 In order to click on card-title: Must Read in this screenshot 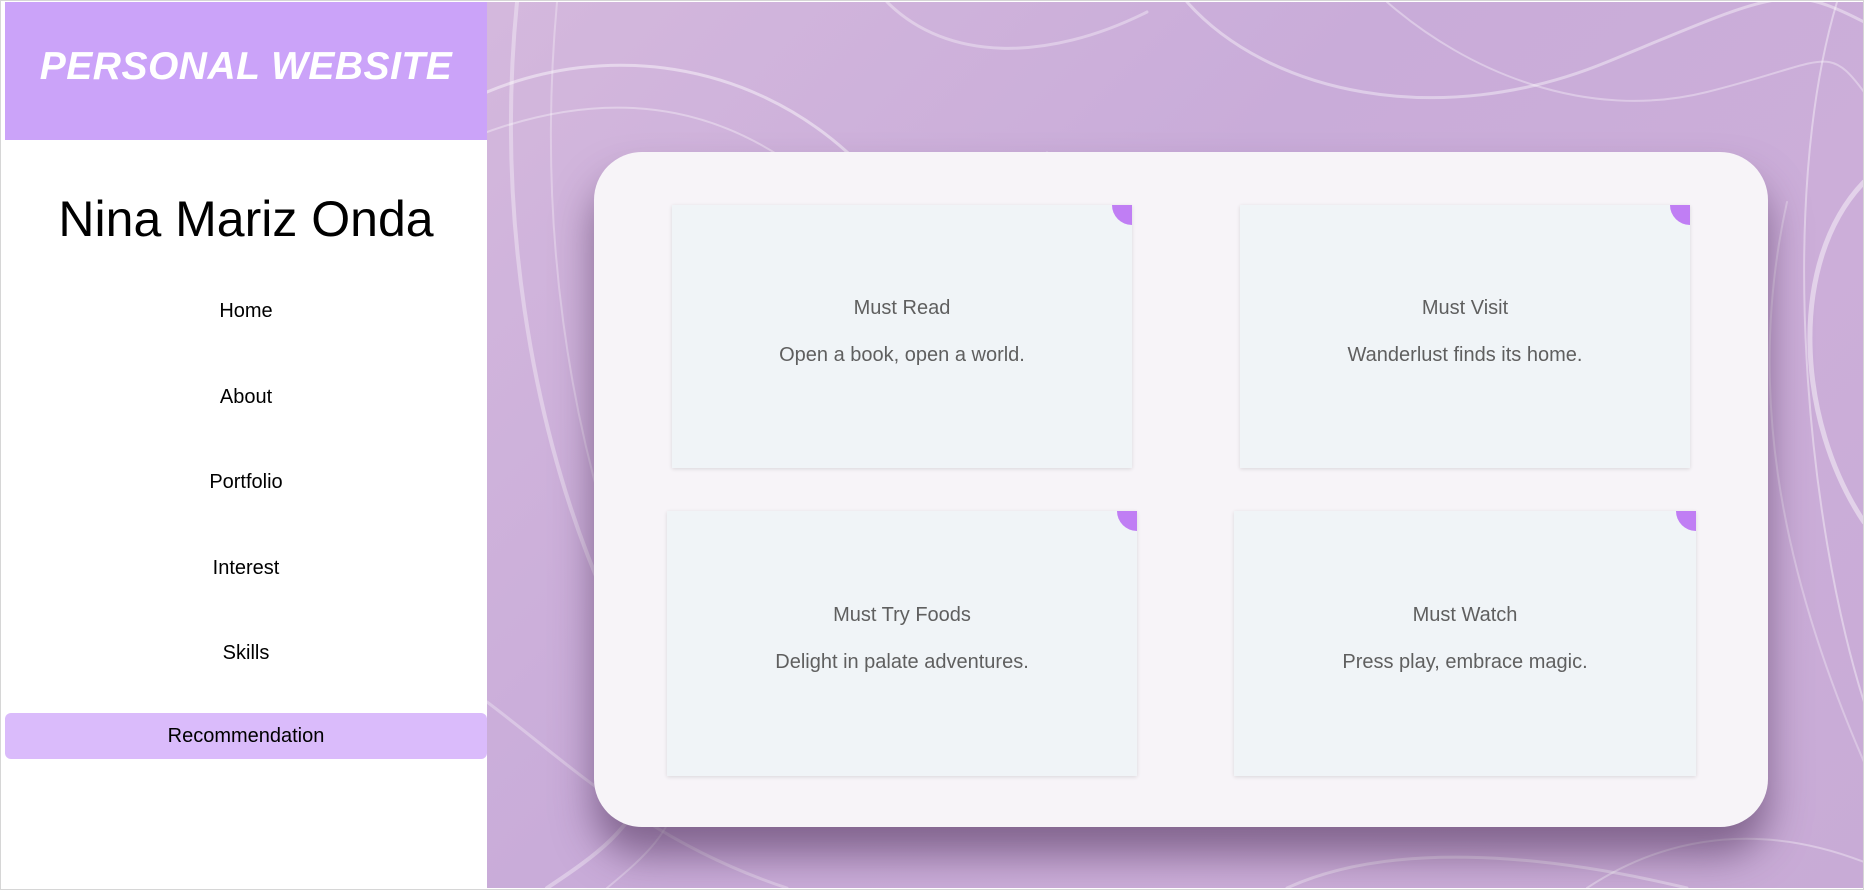, I will do `click(902, 307)`.